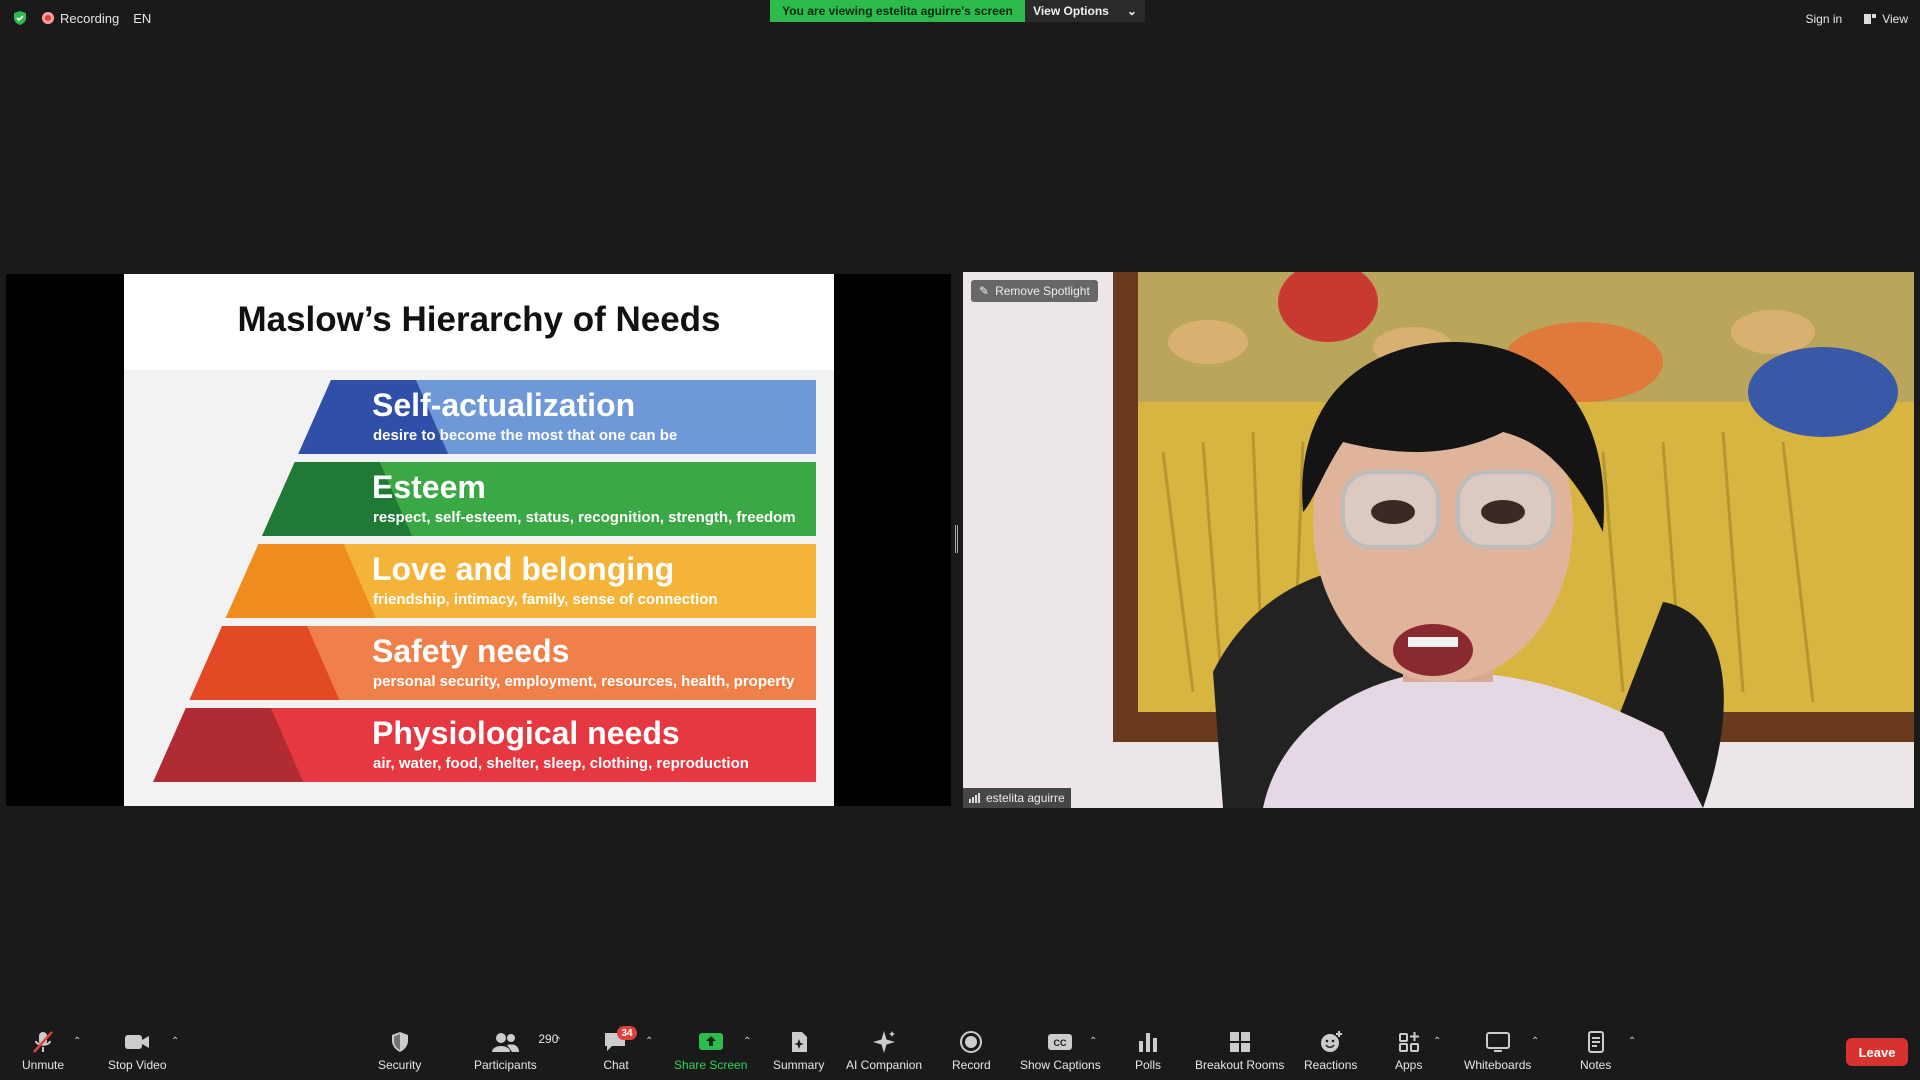 The height and width of the screenshot is (1080, 1920). What do you see at coordinates (1632, 1041) in the screenshot?
I see `notes-caret-icon: ⌃` at bounding box center [1632, 1041].